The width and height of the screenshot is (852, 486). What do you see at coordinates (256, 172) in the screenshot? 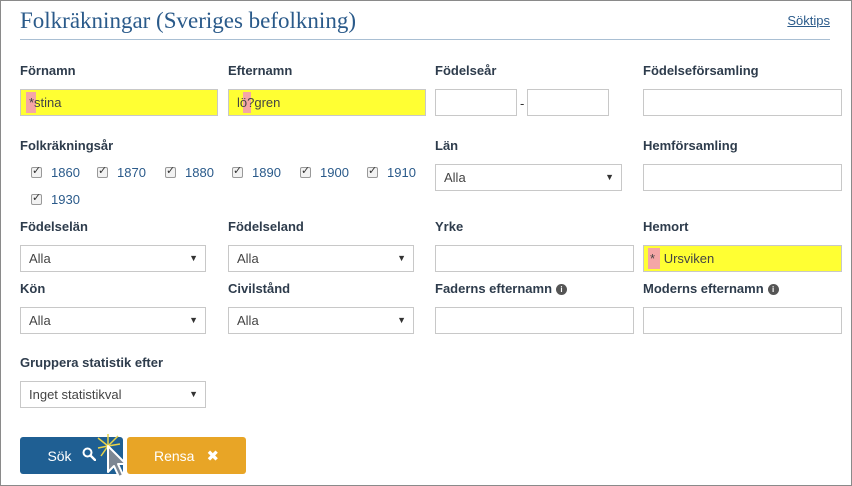
I see `year-checkbox-1890: 1890` at bounding box center [256, 172].